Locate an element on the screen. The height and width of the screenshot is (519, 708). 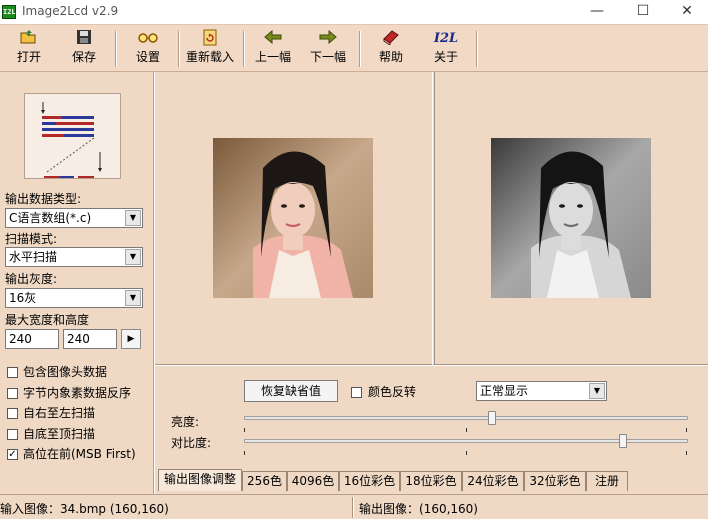
invert-colors-label: 颜色反转 is located at coordinates (392, 392).